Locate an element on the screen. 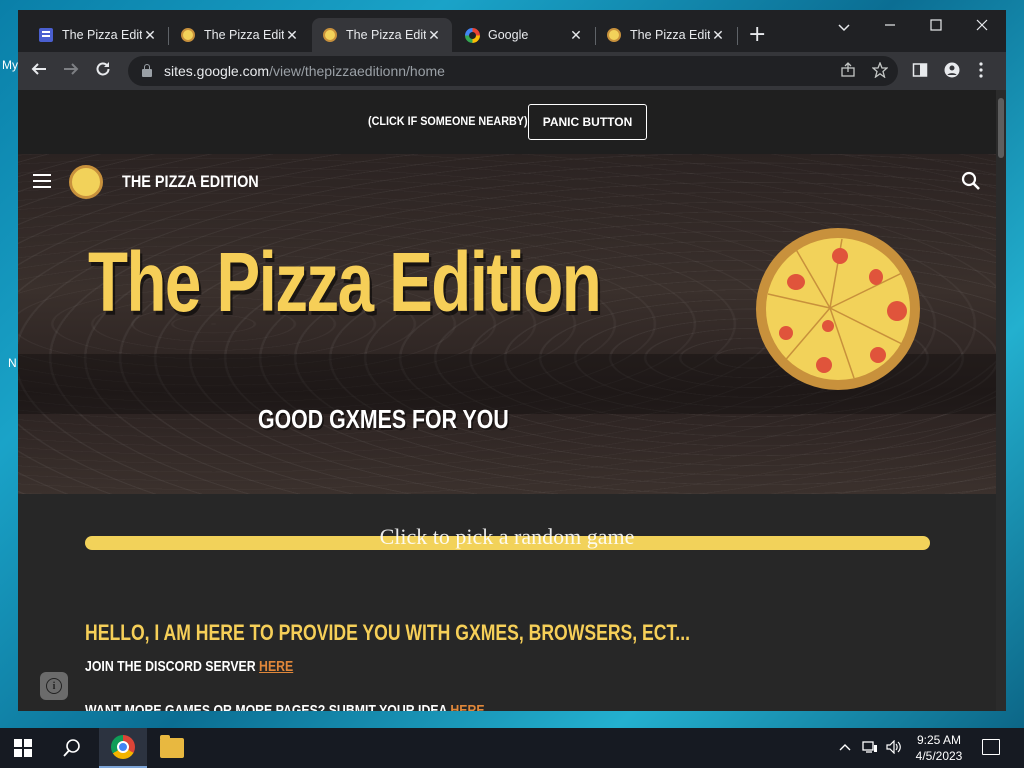 This screenshot has width=1024, height=768. lock-icon is located at coordinates (147, 70).